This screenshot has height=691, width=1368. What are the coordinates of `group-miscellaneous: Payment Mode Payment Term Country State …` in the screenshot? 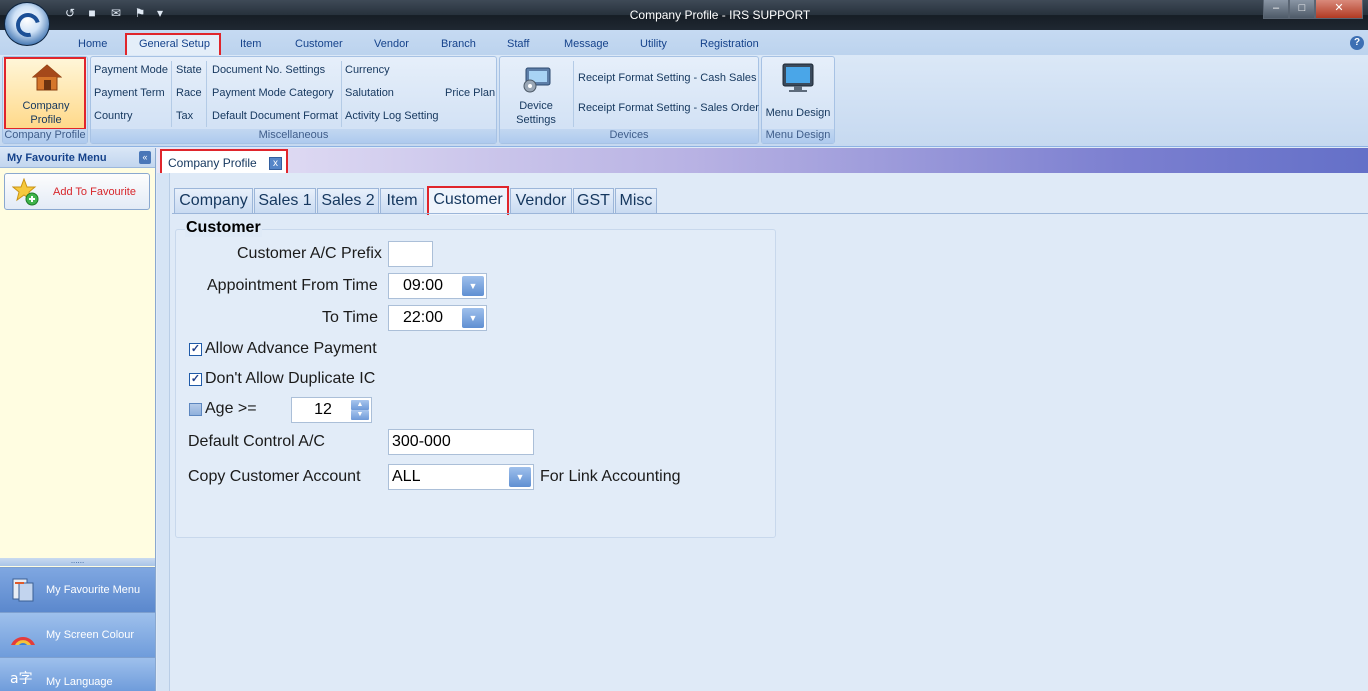 It's located at (293, 100).